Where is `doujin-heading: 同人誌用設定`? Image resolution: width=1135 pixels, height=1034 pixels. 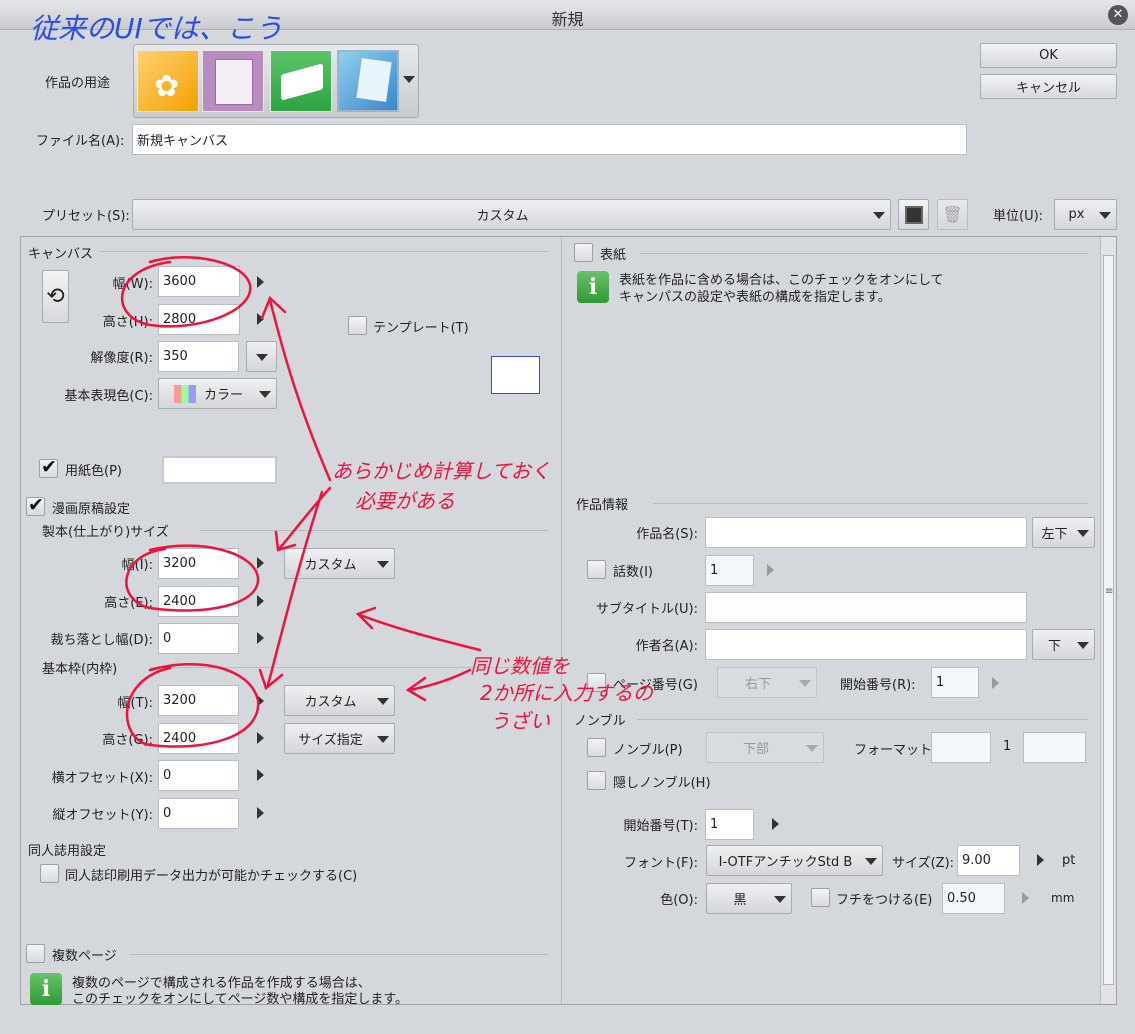
doujin-heading: 同人誌用設定 is located at coordinates (67, 851).